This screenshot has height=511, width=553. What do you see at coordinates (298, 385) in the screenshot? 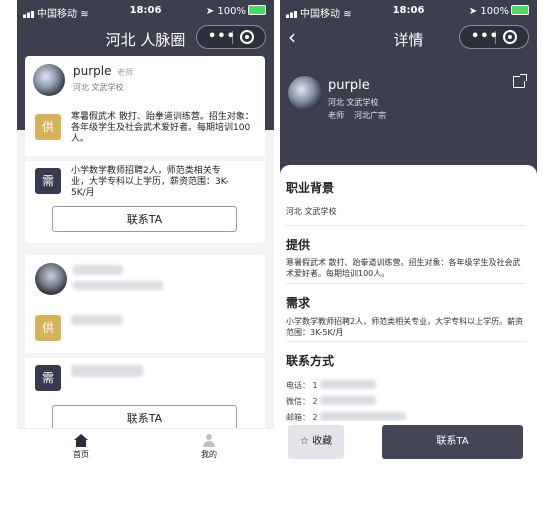
I see `phone-label: 电话：` at bounding box center [298, 385].